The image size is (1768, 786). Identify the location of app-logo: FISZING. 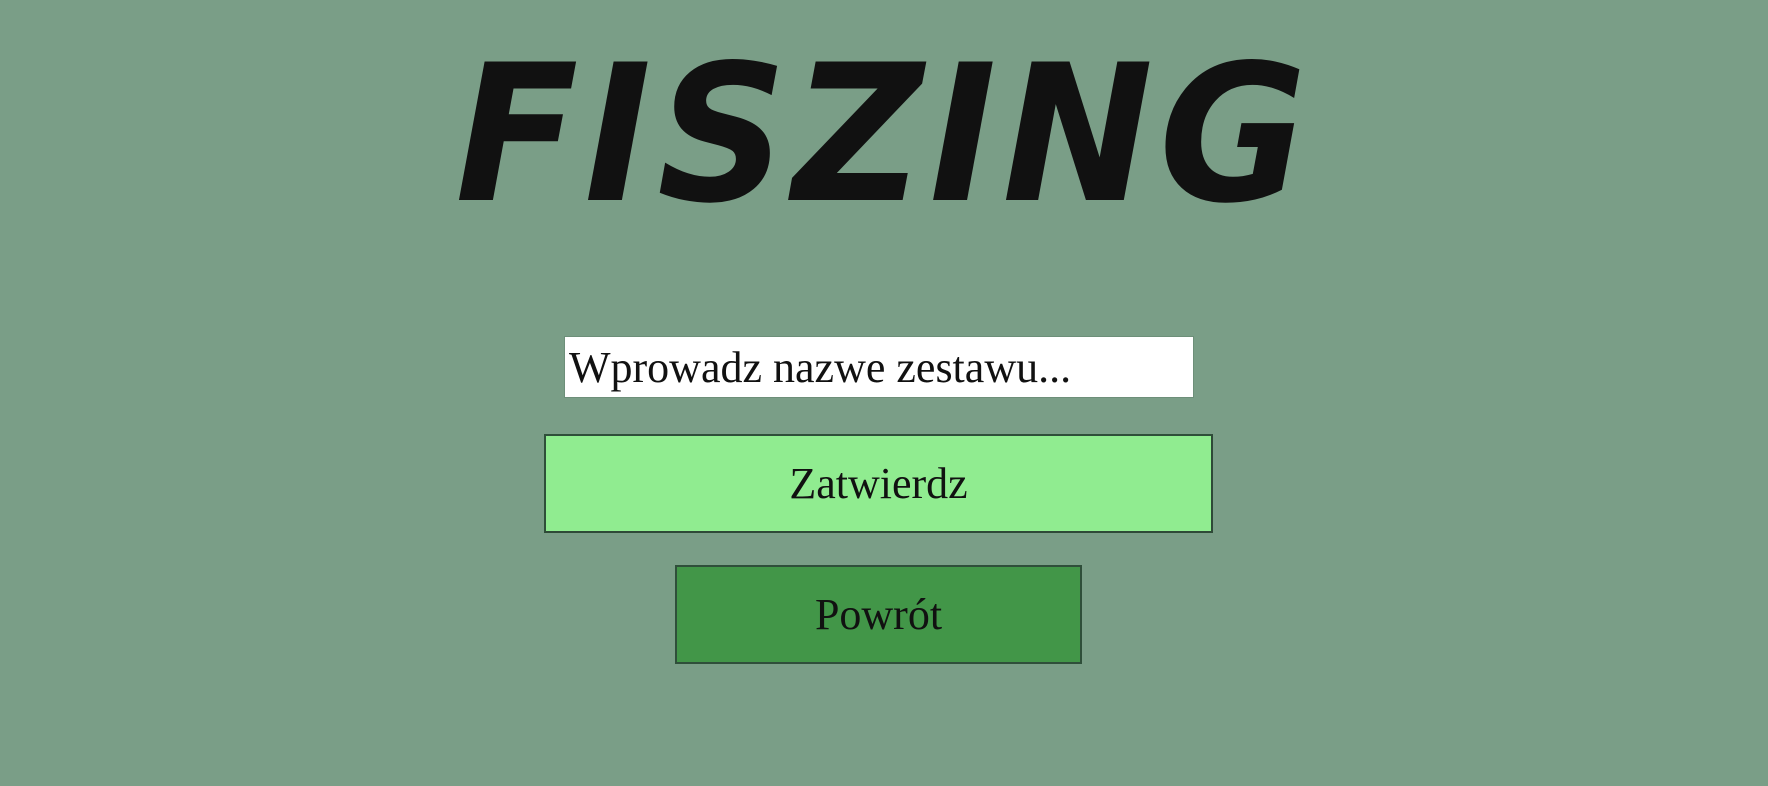
(884, 134).